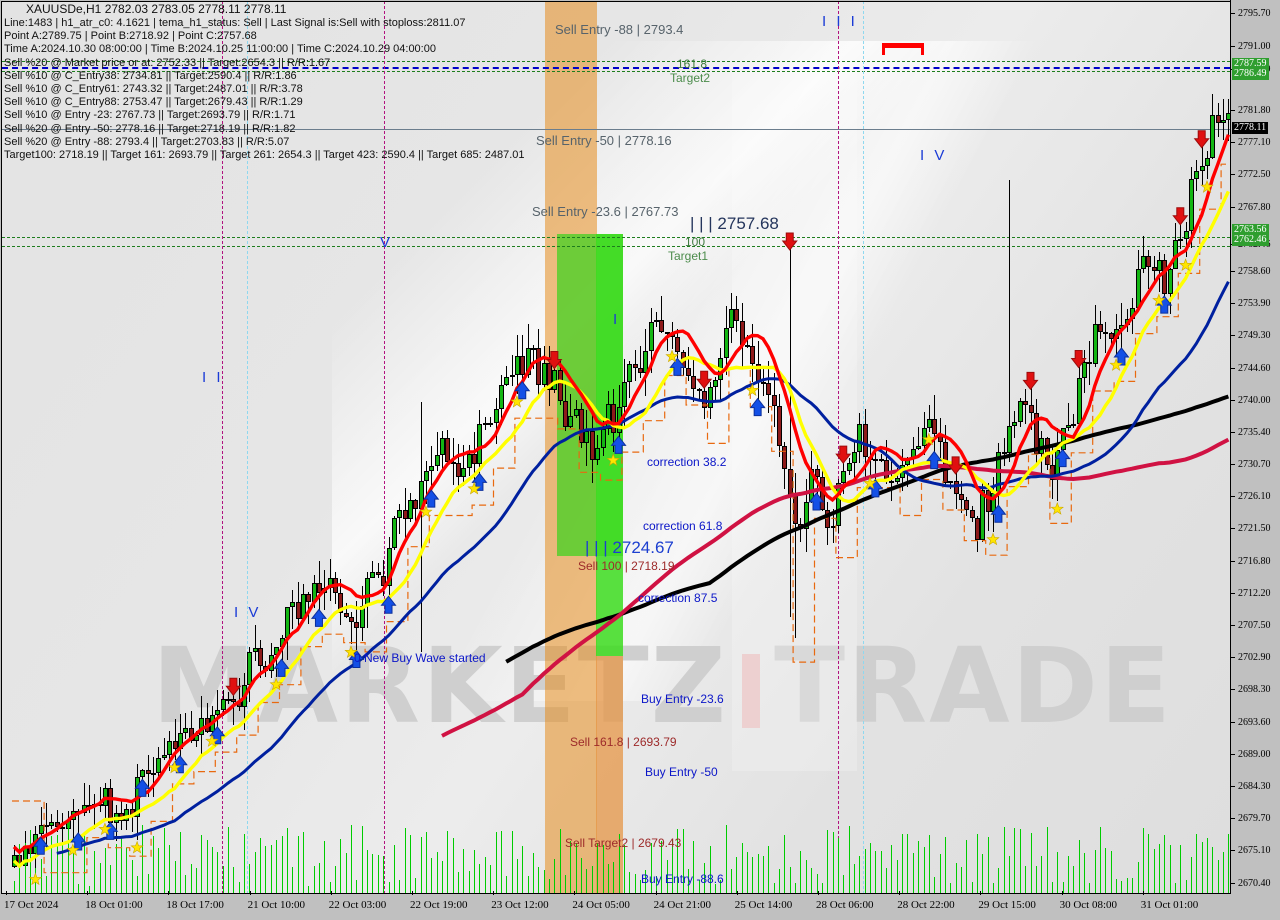  Describe the element at coordinates (623, 843) in the screenshot. I see `annotation-sell-target2: Sell Target2 | 2679.43` at that location.